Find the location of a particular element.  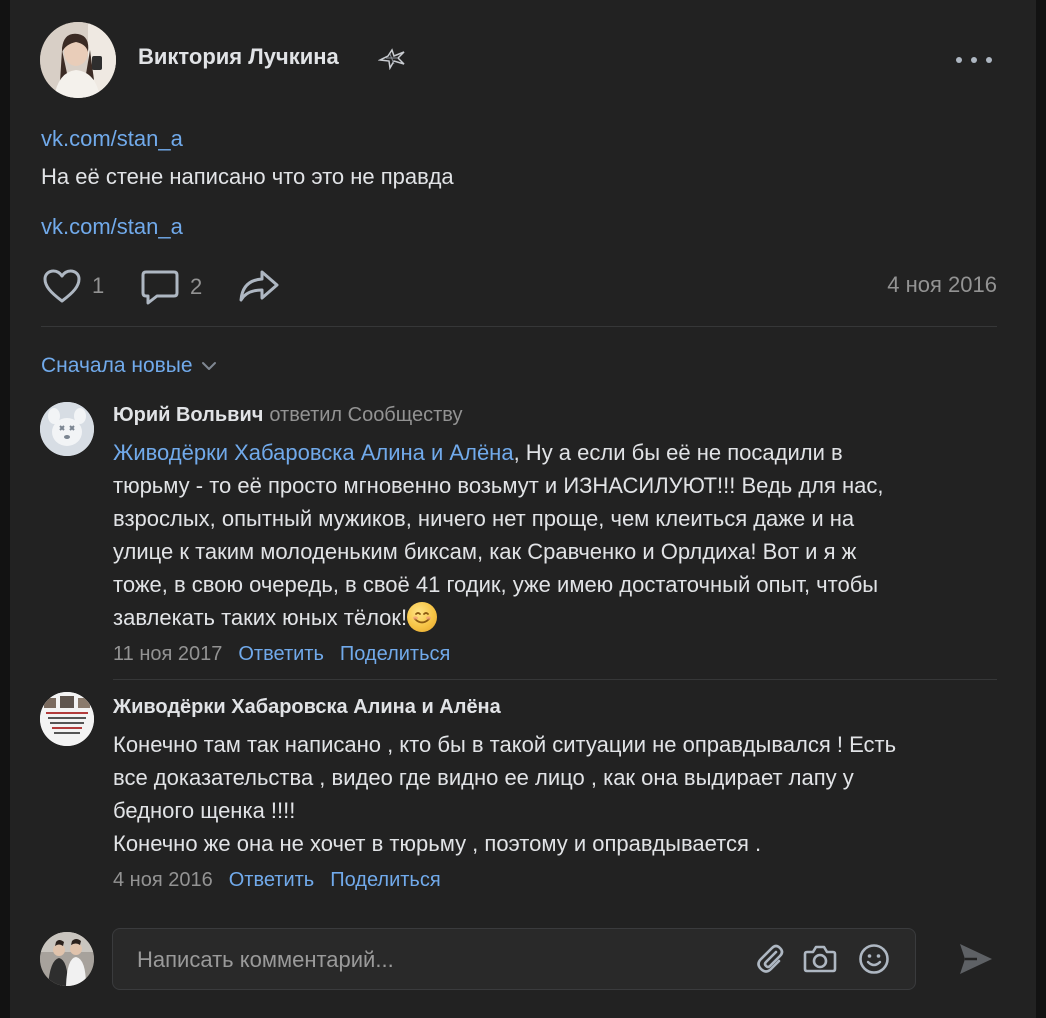

share-arrow-icon is located at coordinates (259, 286).